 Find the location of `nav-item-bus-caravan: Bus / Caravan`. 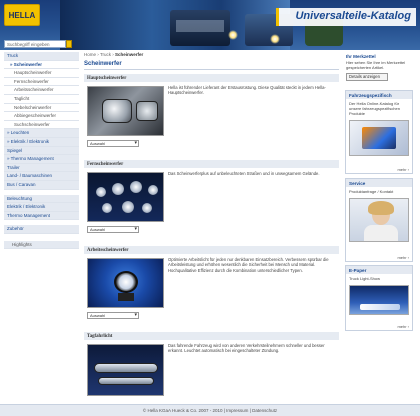

nav-item-bus-caravan: Bus / Caravan is located at coordinates (41, 185).